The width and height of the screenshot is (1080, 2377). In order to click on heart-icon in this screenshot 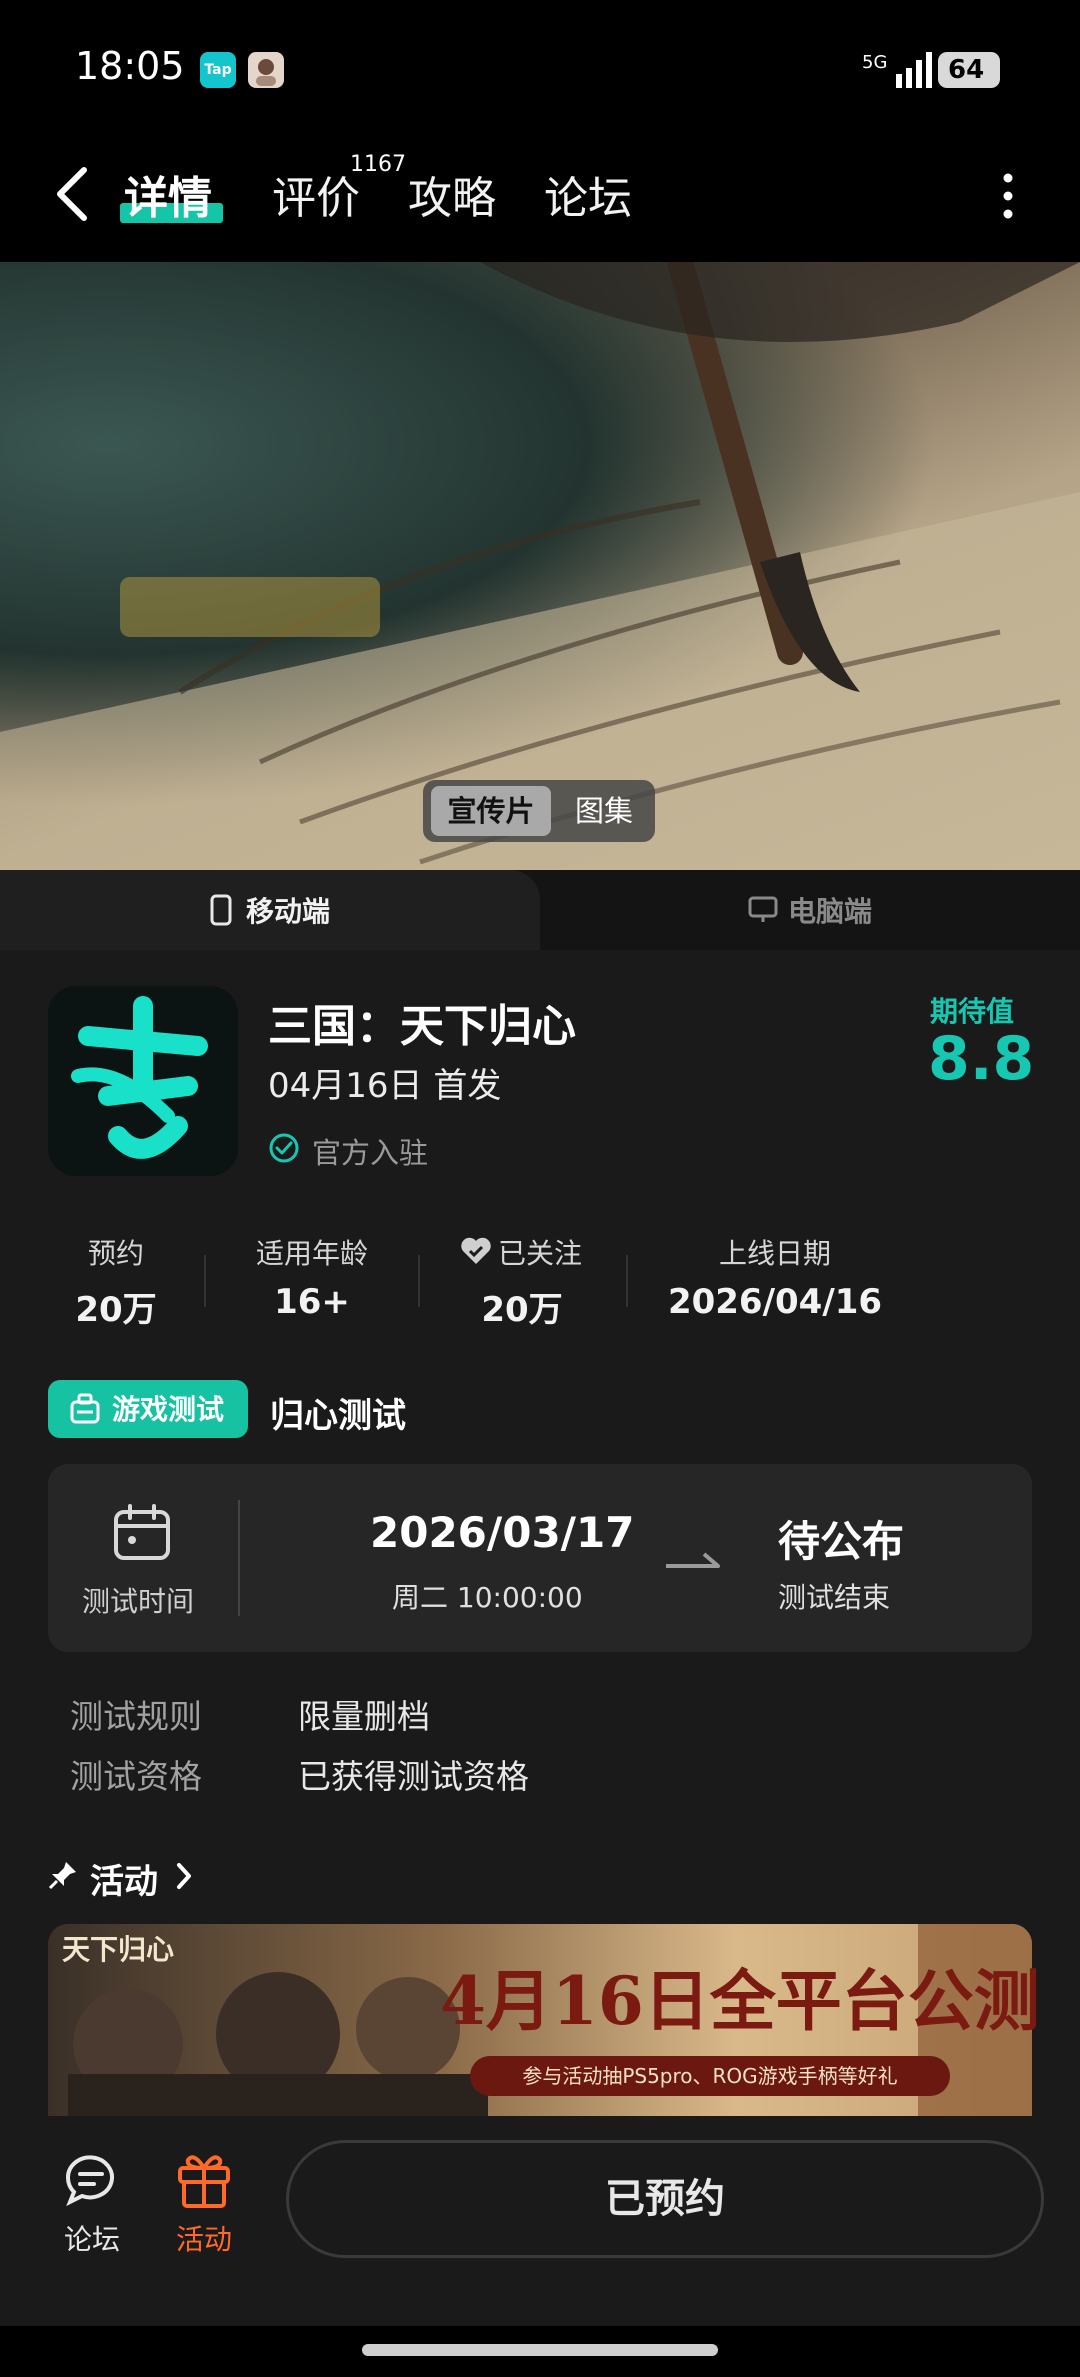, I will do `click(476, 1250)`.